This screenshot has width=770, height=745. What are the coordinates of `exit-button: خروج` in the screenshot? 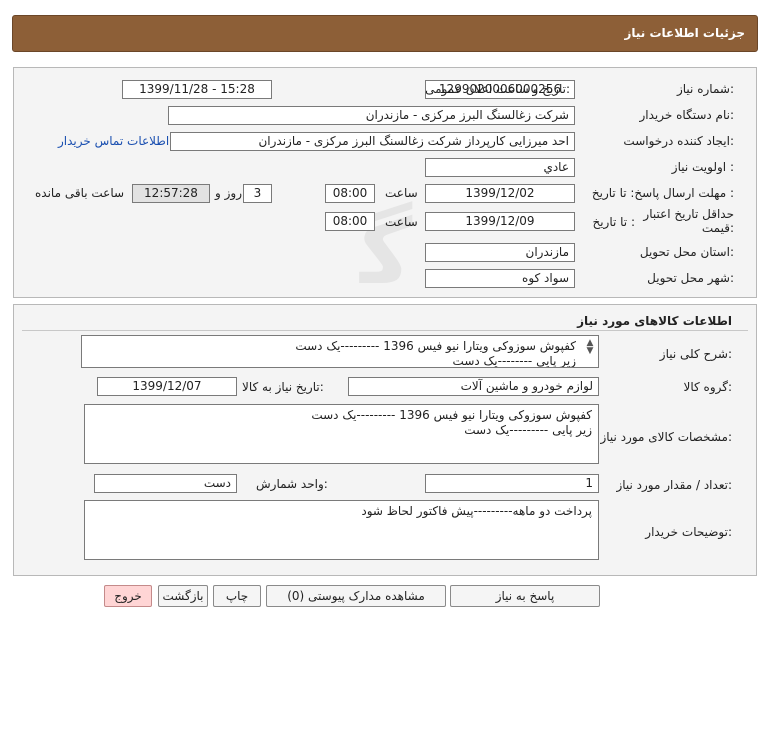 It's located at (128, 596).